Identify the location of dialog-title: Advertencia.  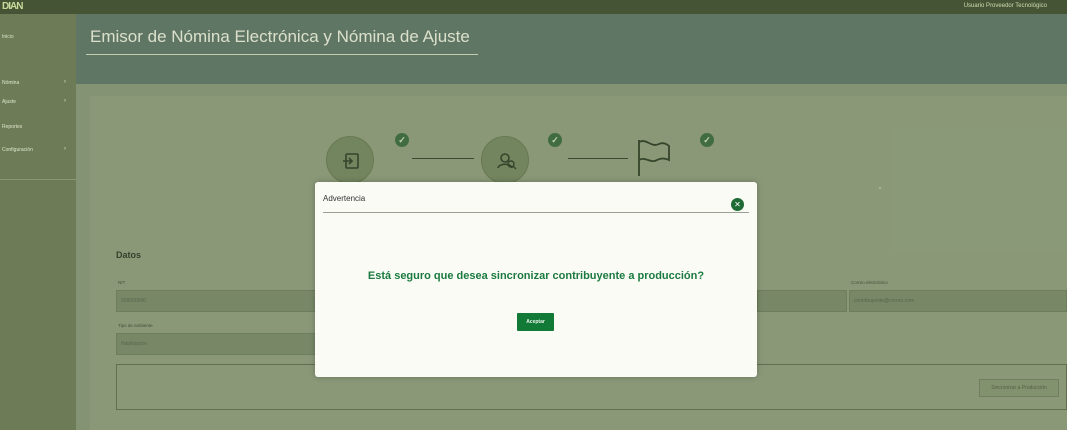
(344, 198).